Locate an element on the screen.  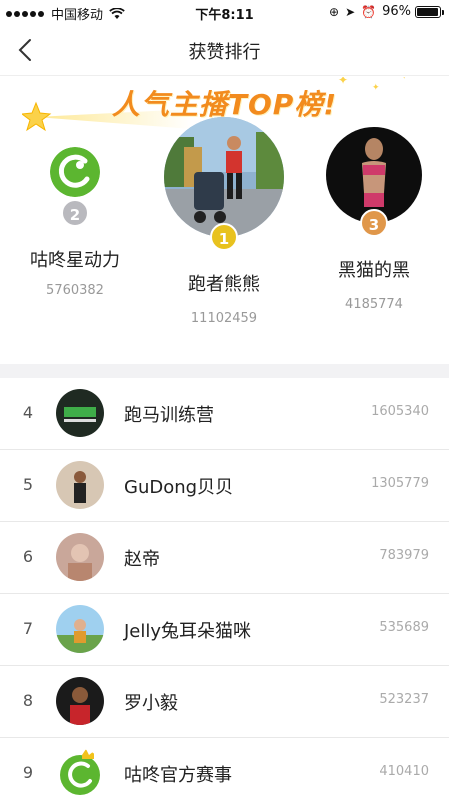
runner-photo is located at coordinates (224, 177).